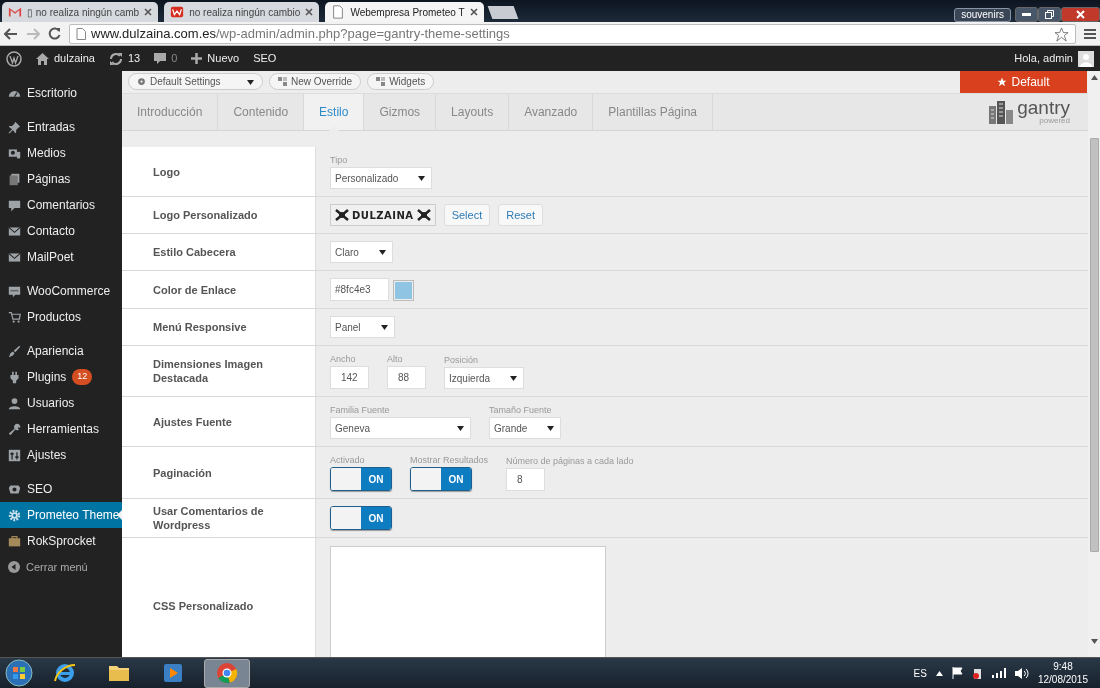  What do you see at coordinates (349, 377) in the screenshot?
I see `input-field: 142` at bounding box center [349, 377].